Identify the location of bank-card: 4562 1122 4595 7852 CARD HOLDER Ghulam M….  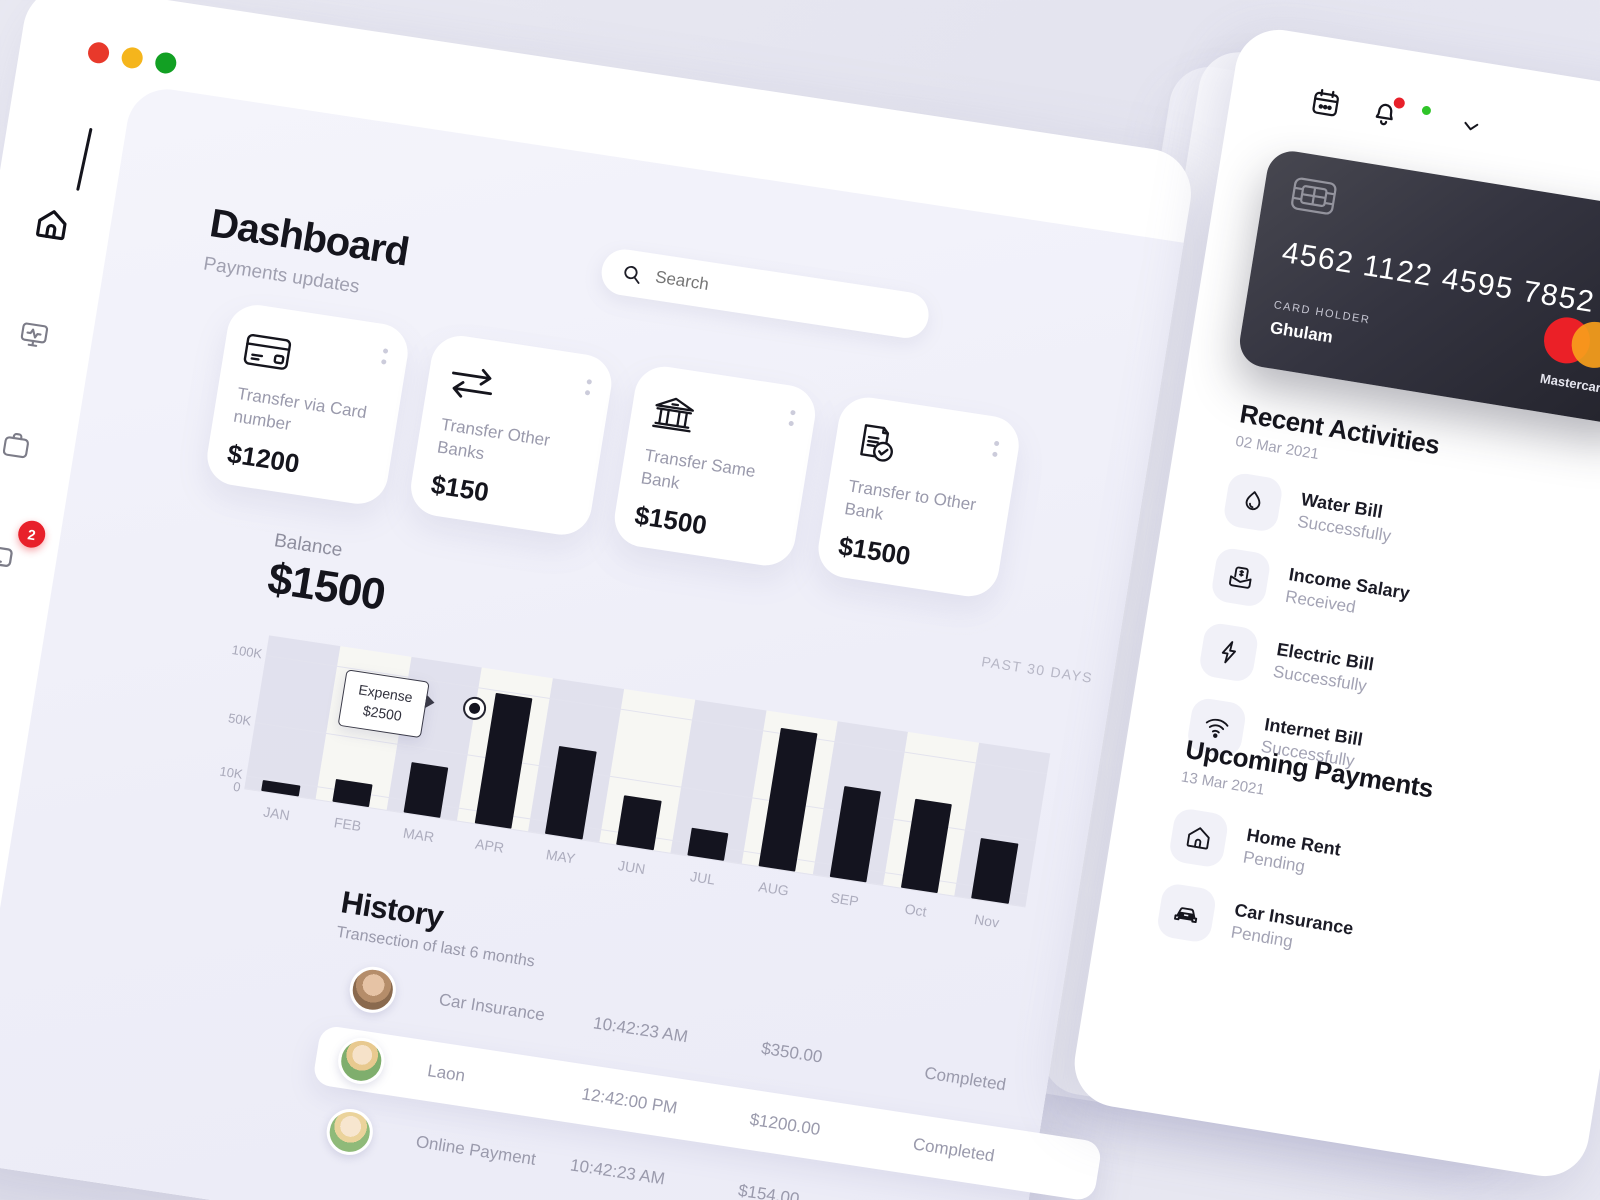
(1418, 287).